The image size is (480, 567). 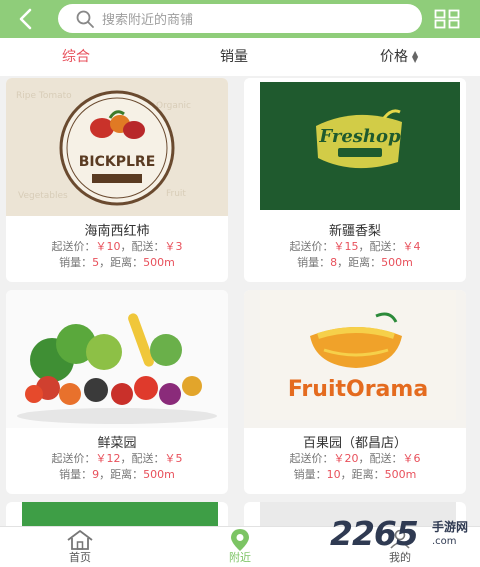 What do you see at coordinates (411, 458) in the screenshot?
I see `delivery-fee: ￥6` at bounding box center [411, 458].